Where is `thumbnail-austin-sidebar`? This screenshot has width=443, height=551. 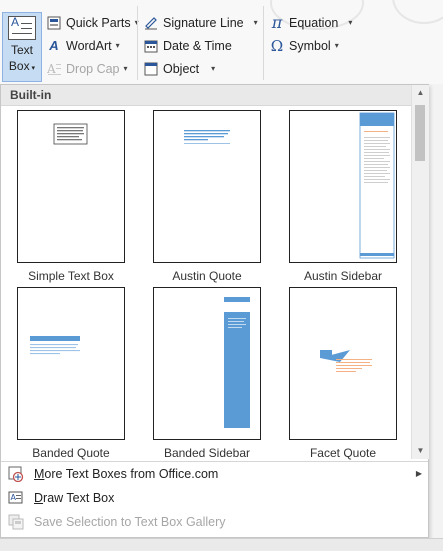 thumbnail-austin-sidebar is located at coordinates (343, 186).